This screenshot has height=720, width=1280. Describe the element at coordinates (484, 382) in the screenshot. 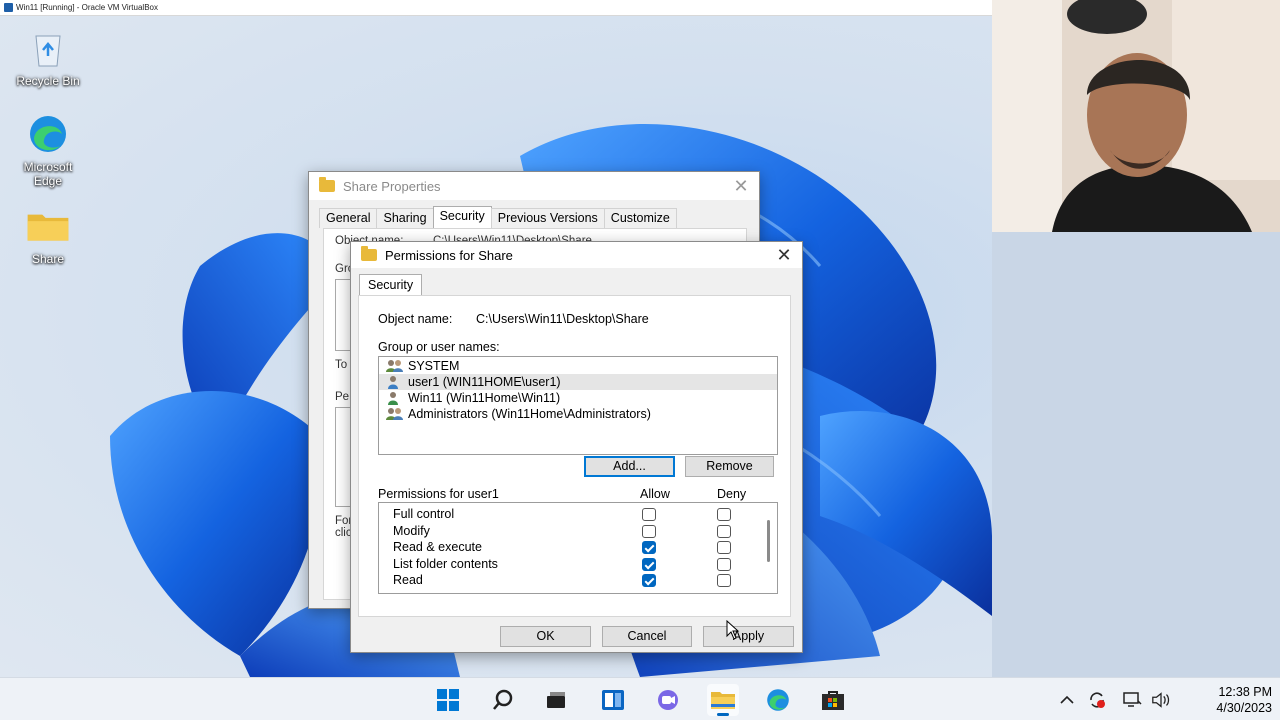

I see `user-name: user1 (WIN11HOME\user1)` at that location.